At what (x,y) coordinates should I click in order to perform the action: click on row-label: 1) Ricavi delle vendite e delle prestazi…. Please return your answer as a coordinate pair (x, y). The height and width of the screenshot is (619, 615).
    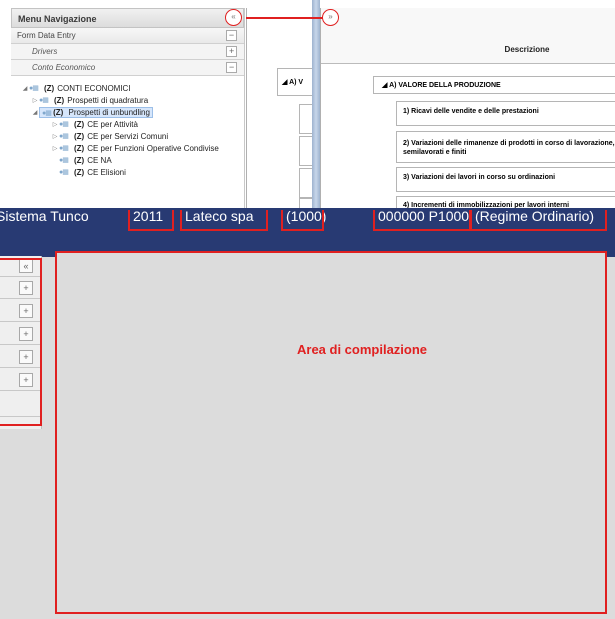
    Looking at the image, I should click on (471, 111).